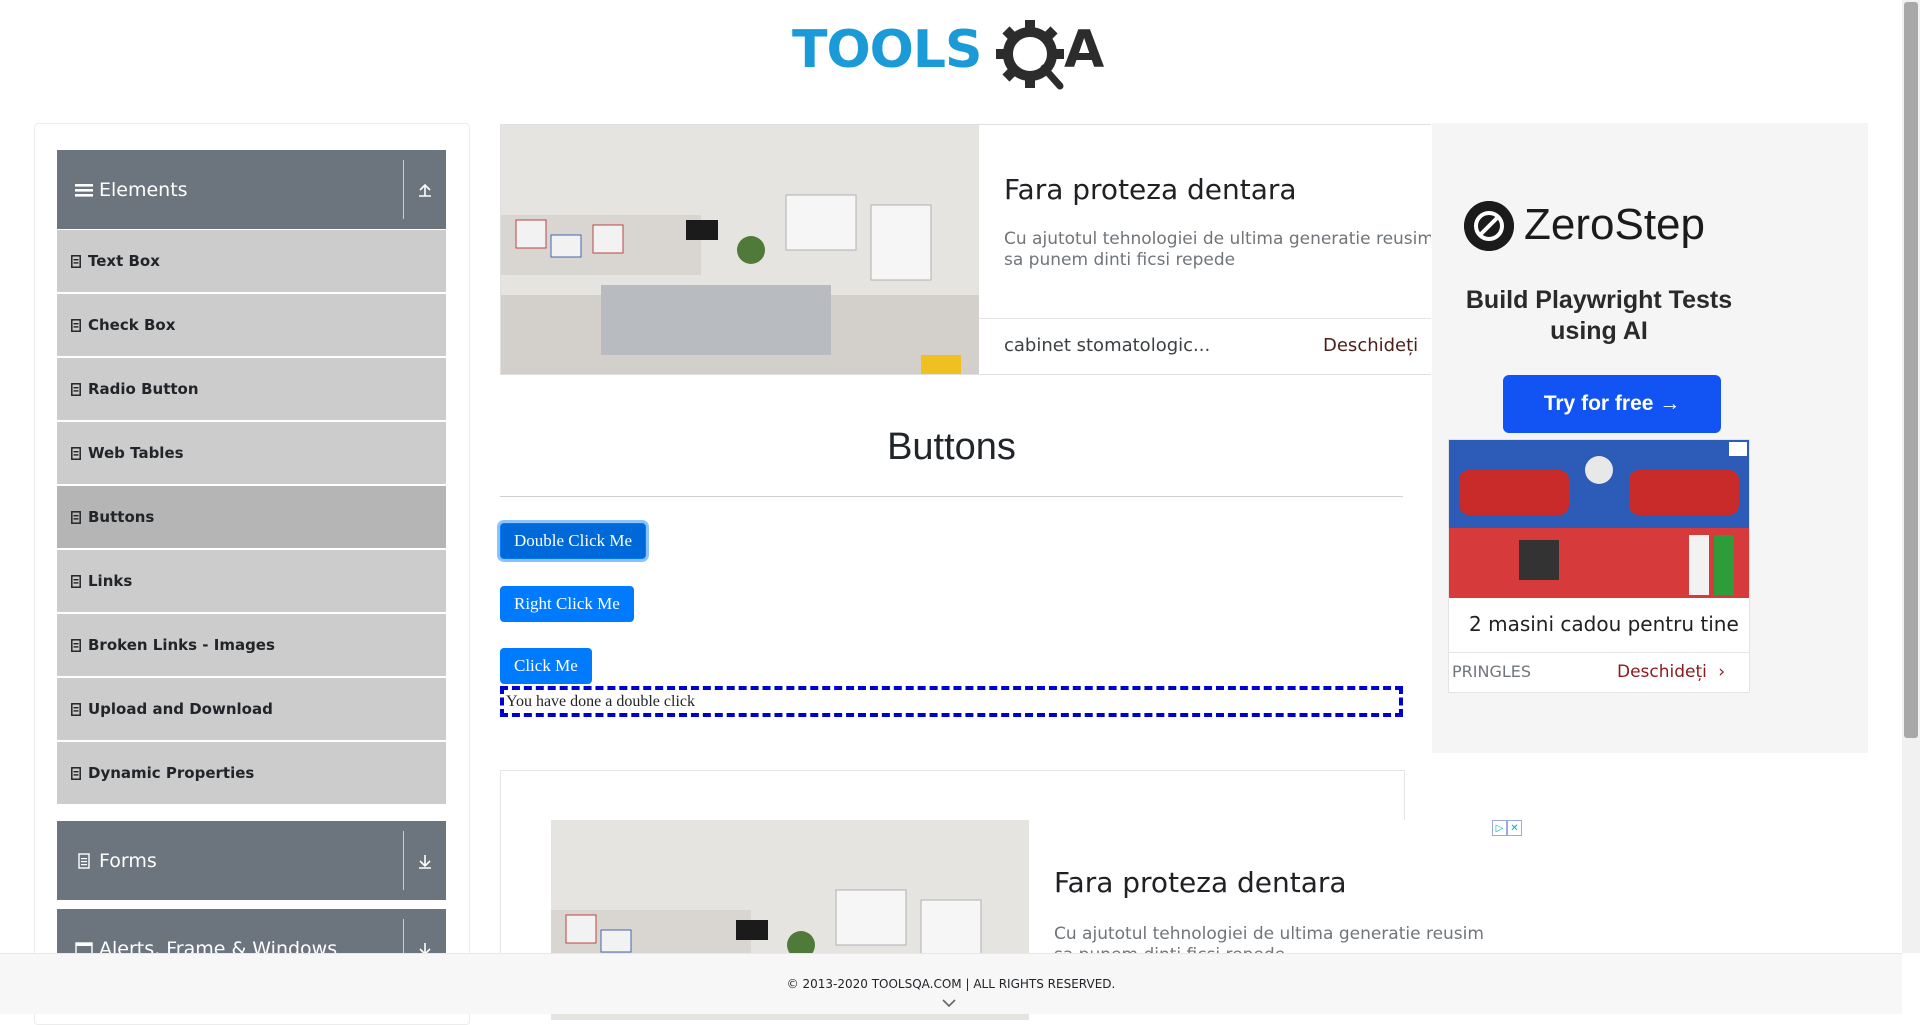  I want to click on scrollbar-thumb, so click(1911, 370).